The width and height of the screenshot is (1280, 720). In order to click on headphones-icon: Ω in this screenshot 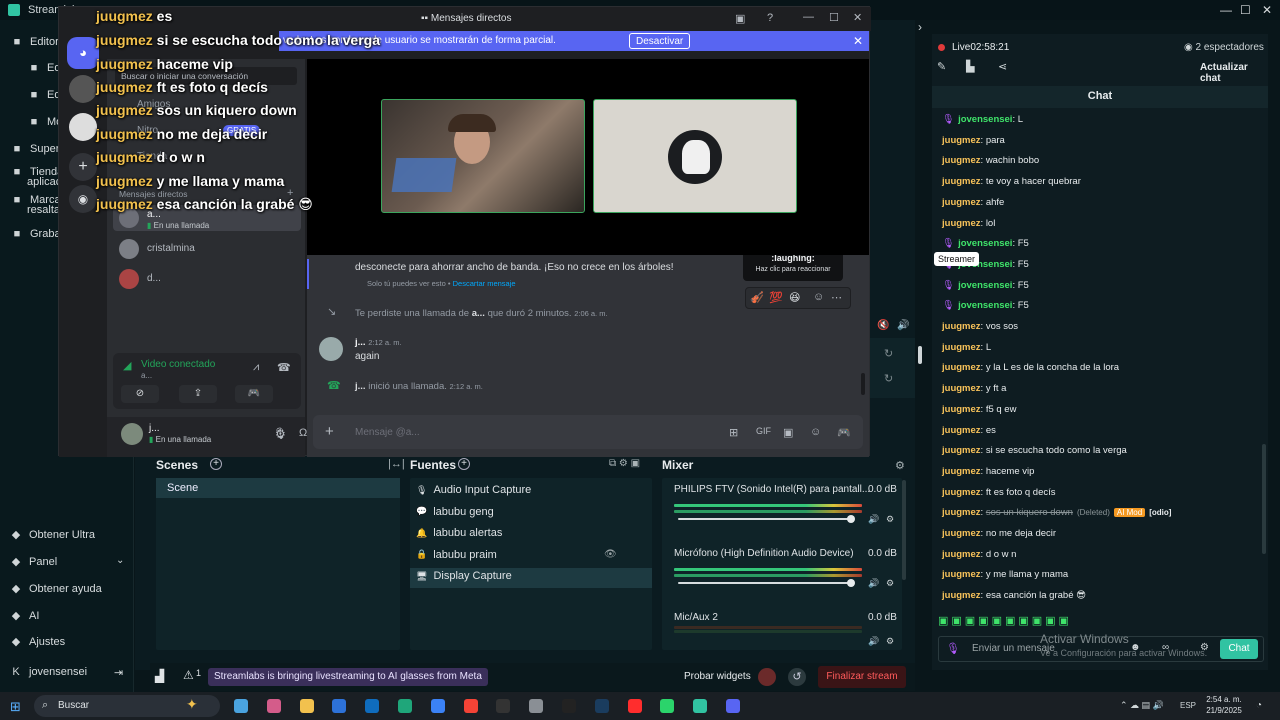, I will do `click(303, 433)`.